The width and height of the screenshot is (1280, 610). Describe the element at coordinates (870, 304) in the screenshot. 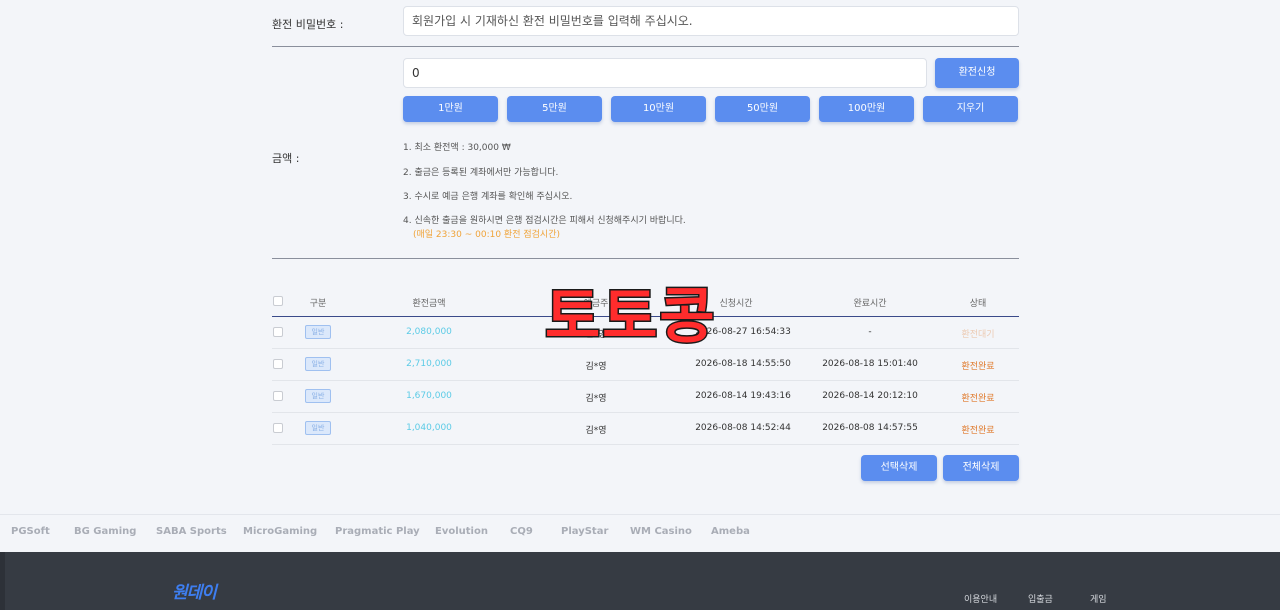

I see `col-header-complete-time: 완료시간` at that location.